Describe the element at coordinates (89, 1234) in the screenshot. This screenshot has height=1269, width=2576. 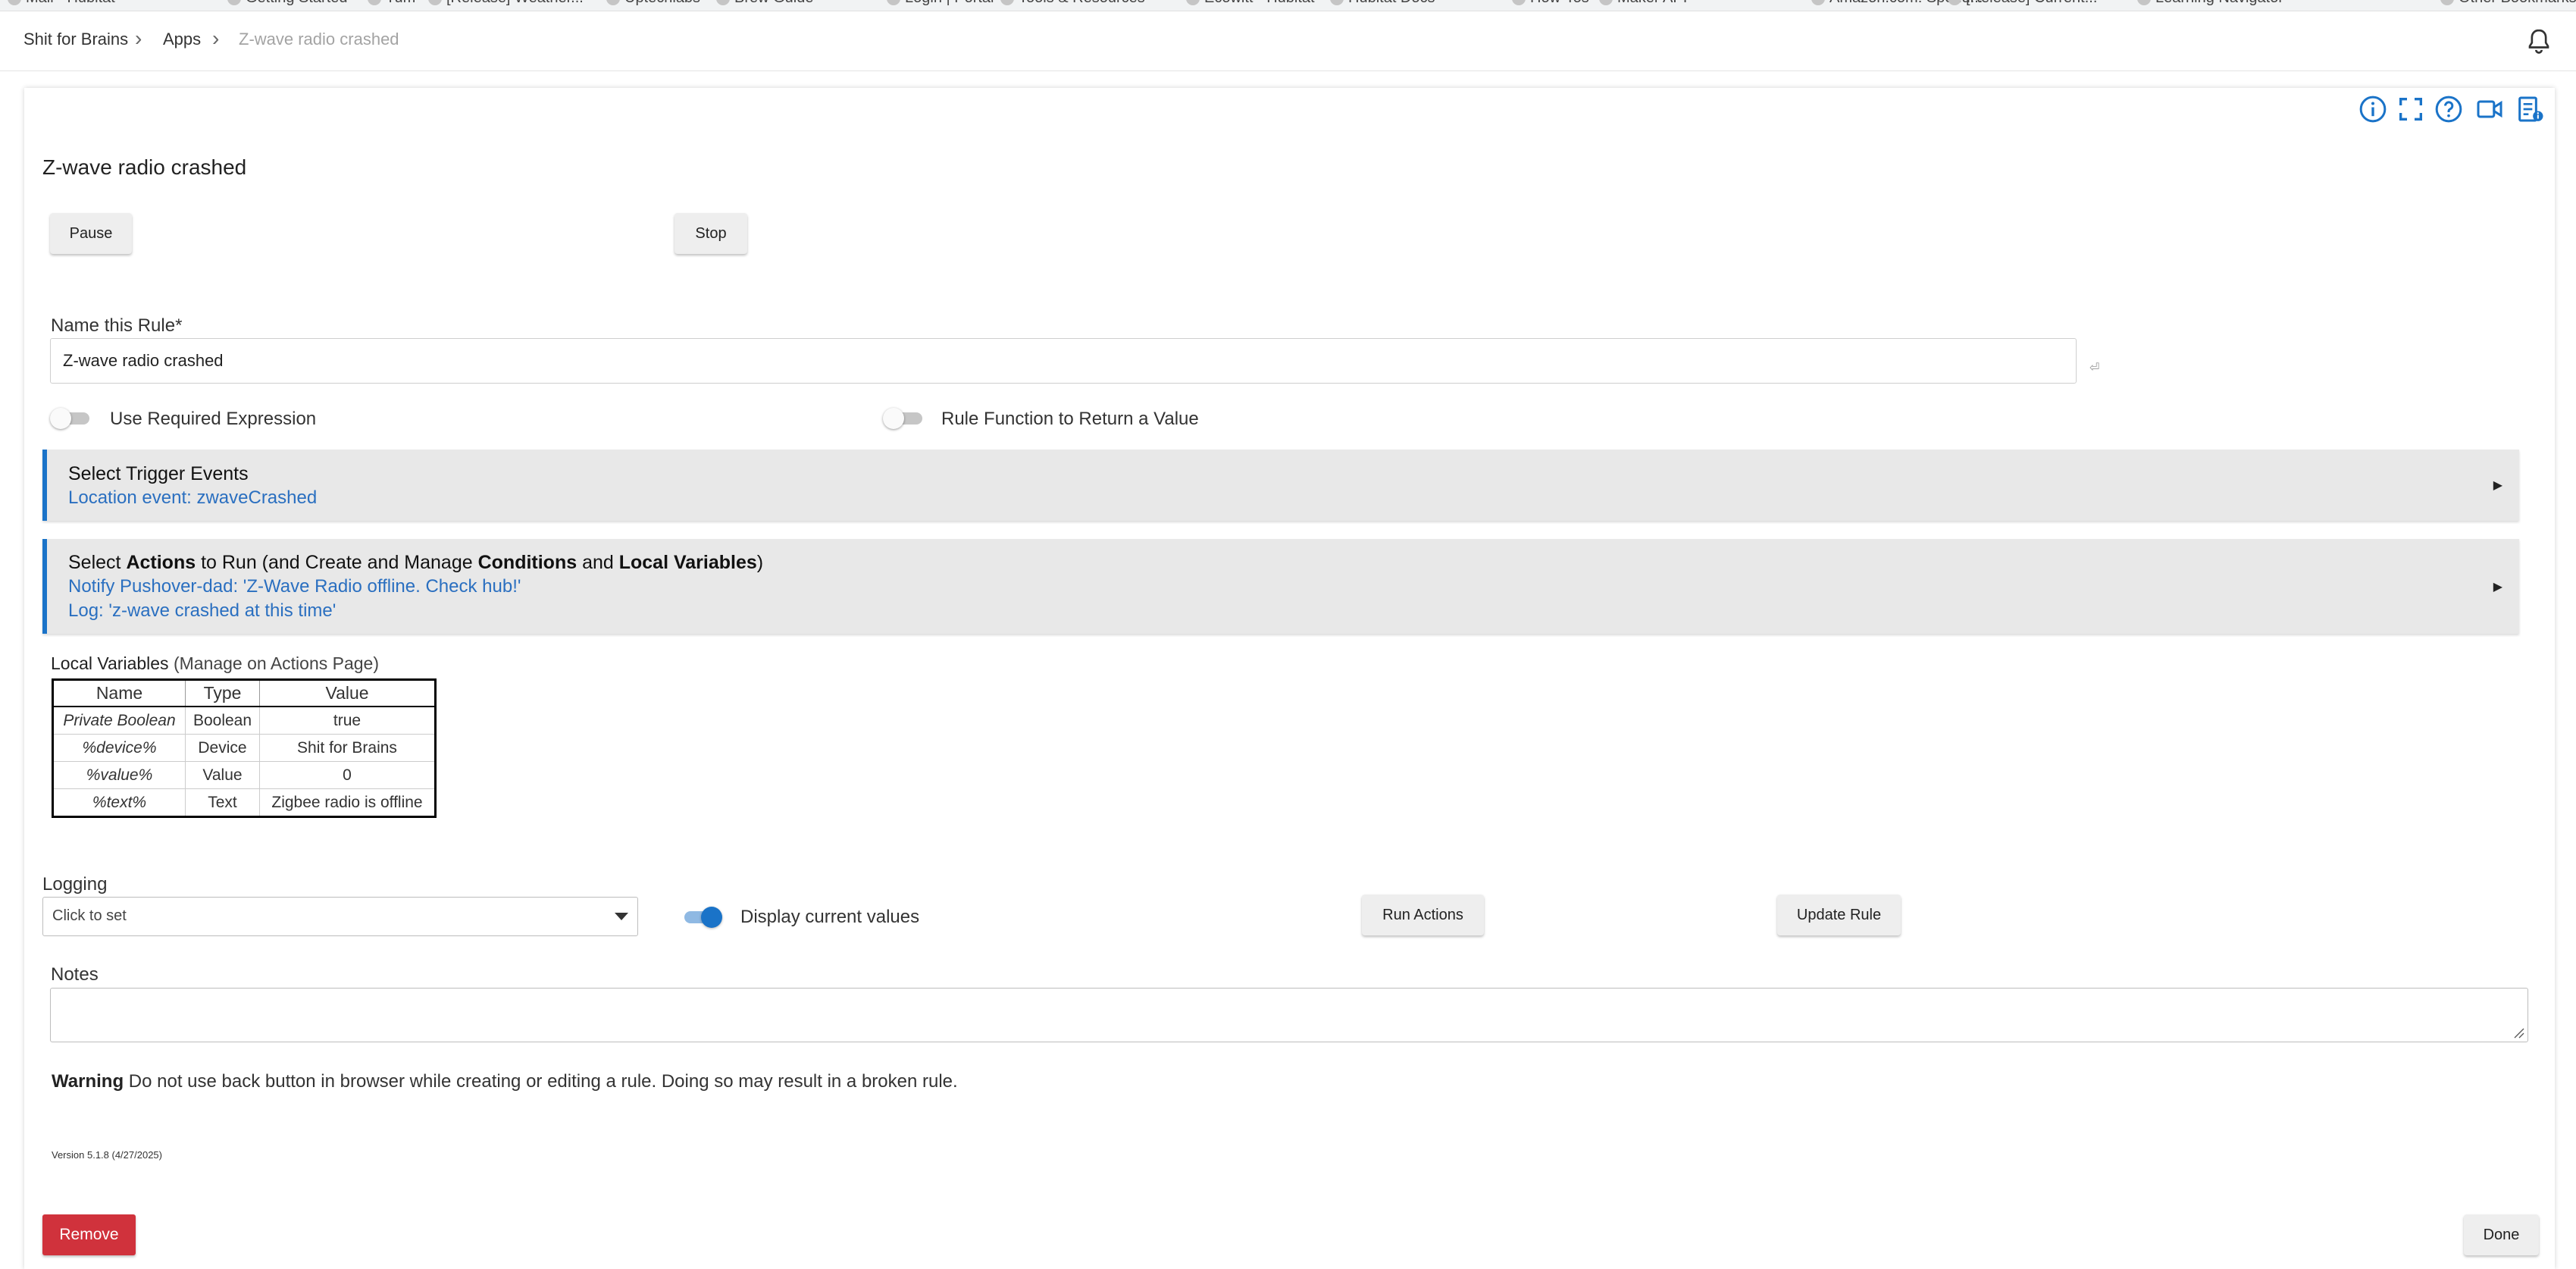
I see `remove-button: Remove` at that location.